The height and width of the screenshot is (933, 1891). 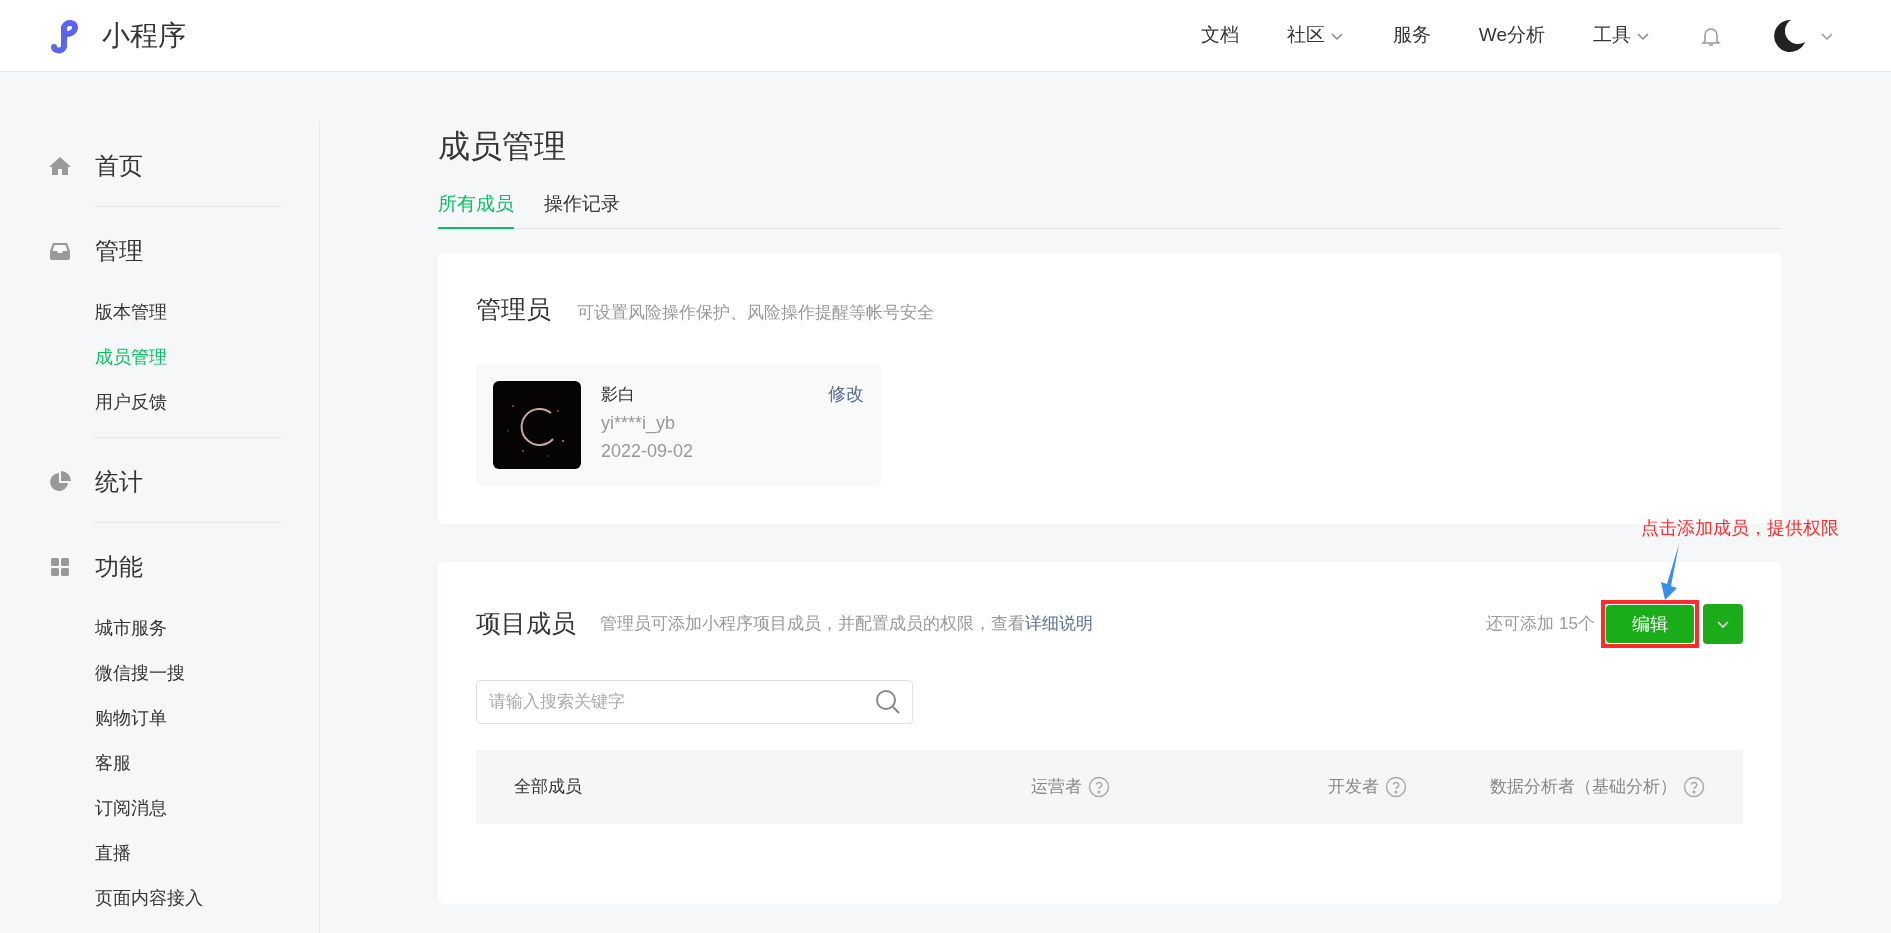 I want to click on sidebar-item: 订阅消息, so click(x=188, y=808).